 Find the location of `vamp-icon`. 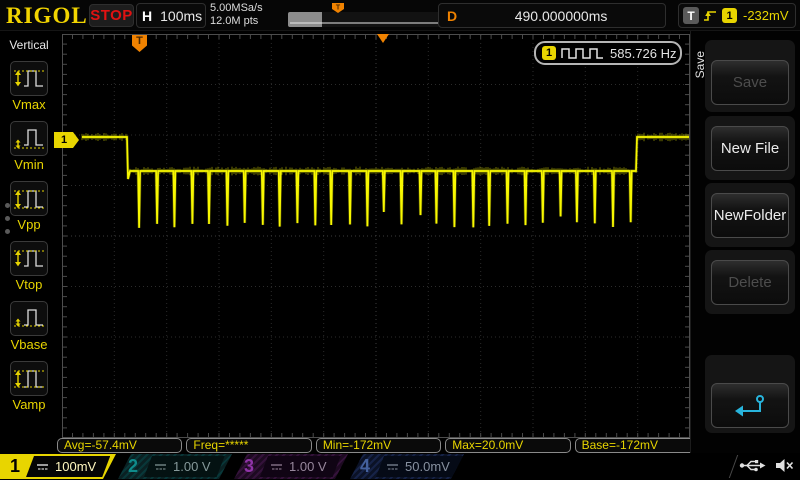

vamp-icon is located at coordinates (29, 378).